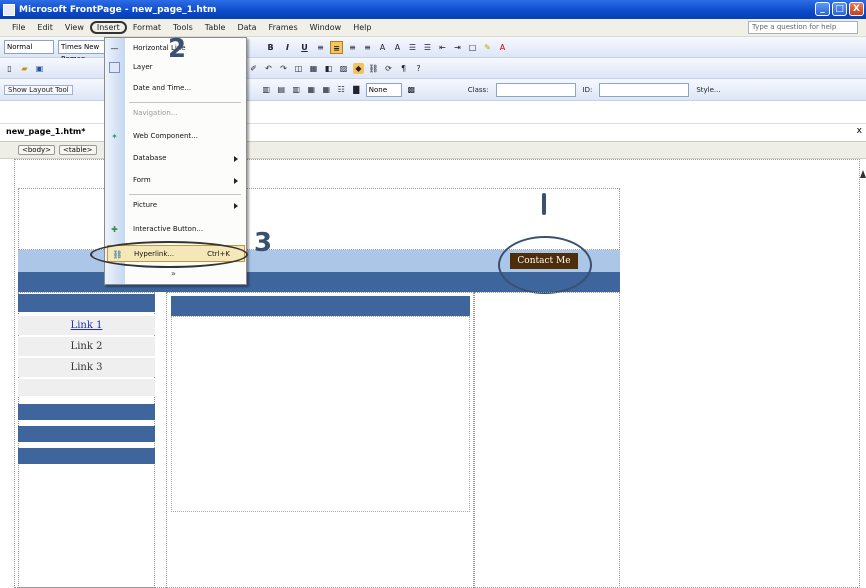 This screenshot has width=866, height=588. Describe the element at coordinates (367, 47) in the screenshot. I see `justify-icon: ≡` at that location.